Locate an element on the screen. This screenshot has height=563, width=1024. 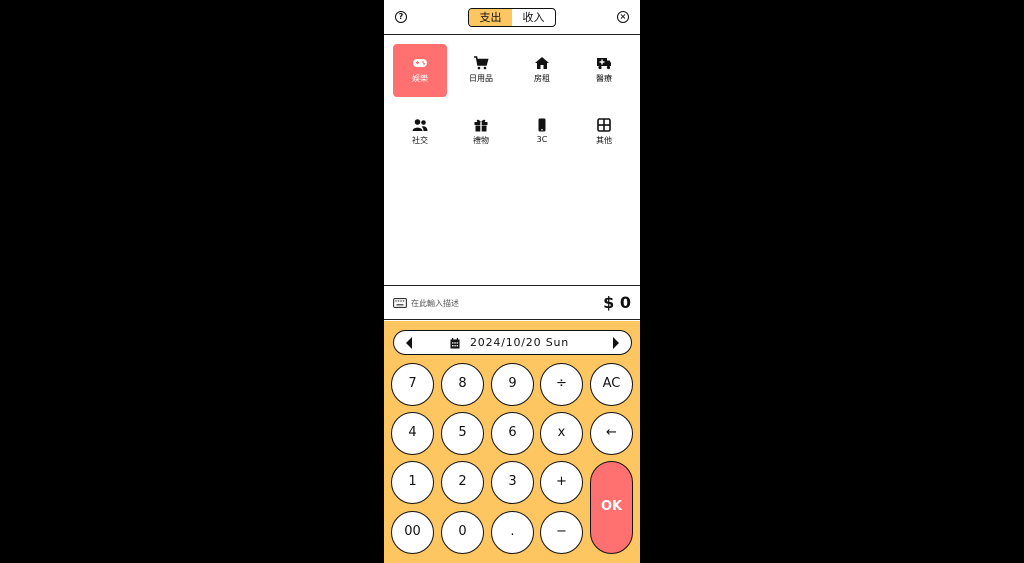
key-5: 5 is located at coordinates (462, 433).